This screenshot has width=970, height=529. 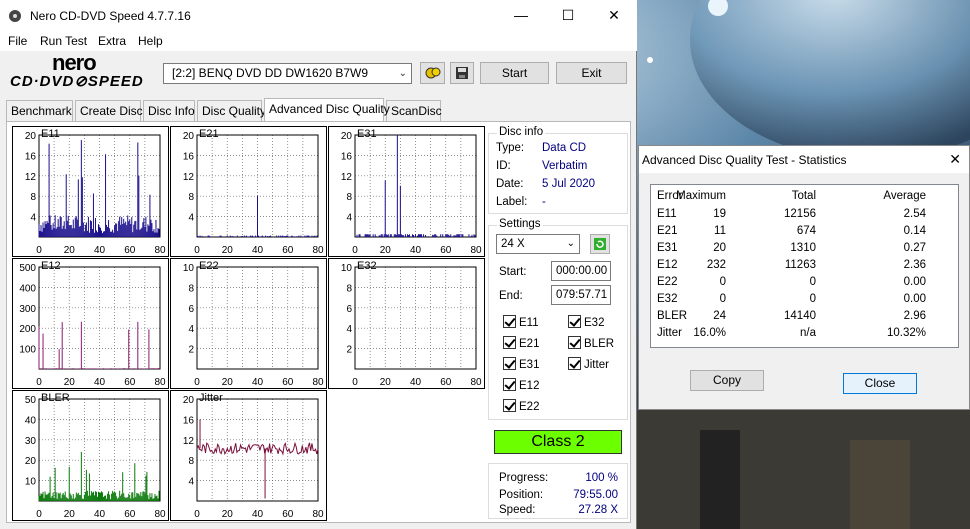 What do you see at coordinates (367, 134) in the screenshot?
I see `chart-title: E31` at bounding box center [367, 134].